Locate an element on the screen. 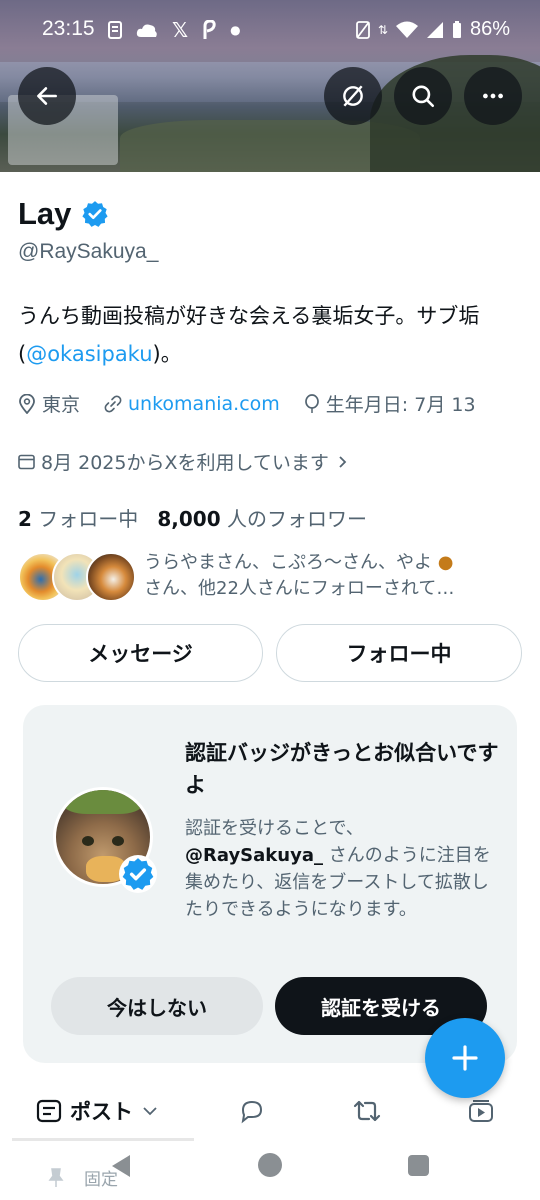 The height and width of the screenshot is (1200, 540). link-icon is located at coordinates (113, 403).